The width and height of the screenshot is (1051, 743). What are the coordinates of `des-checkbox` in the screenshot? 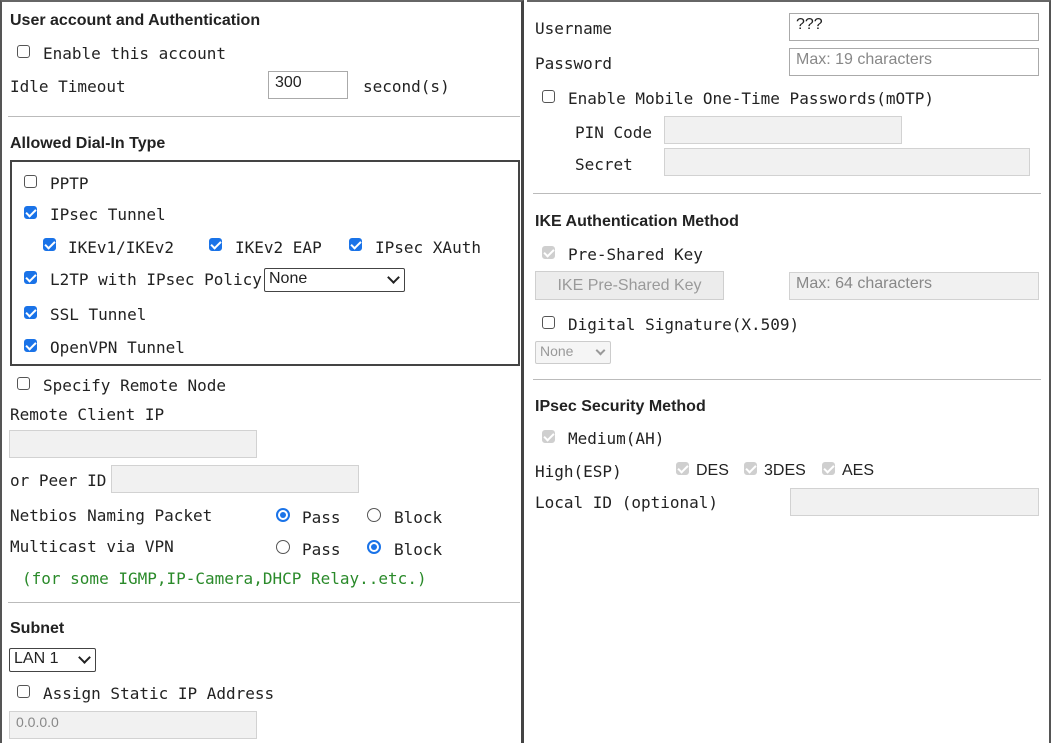 It's located at (682, 468).